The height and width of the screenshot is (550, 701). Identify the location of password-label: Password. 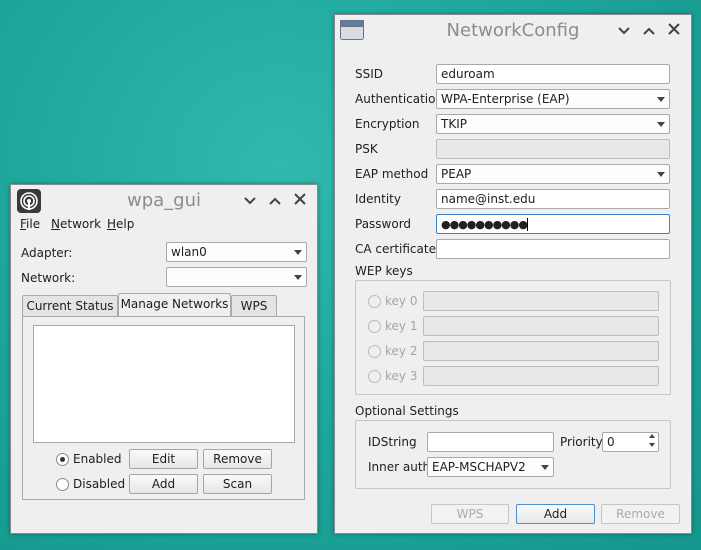
(383, 224).